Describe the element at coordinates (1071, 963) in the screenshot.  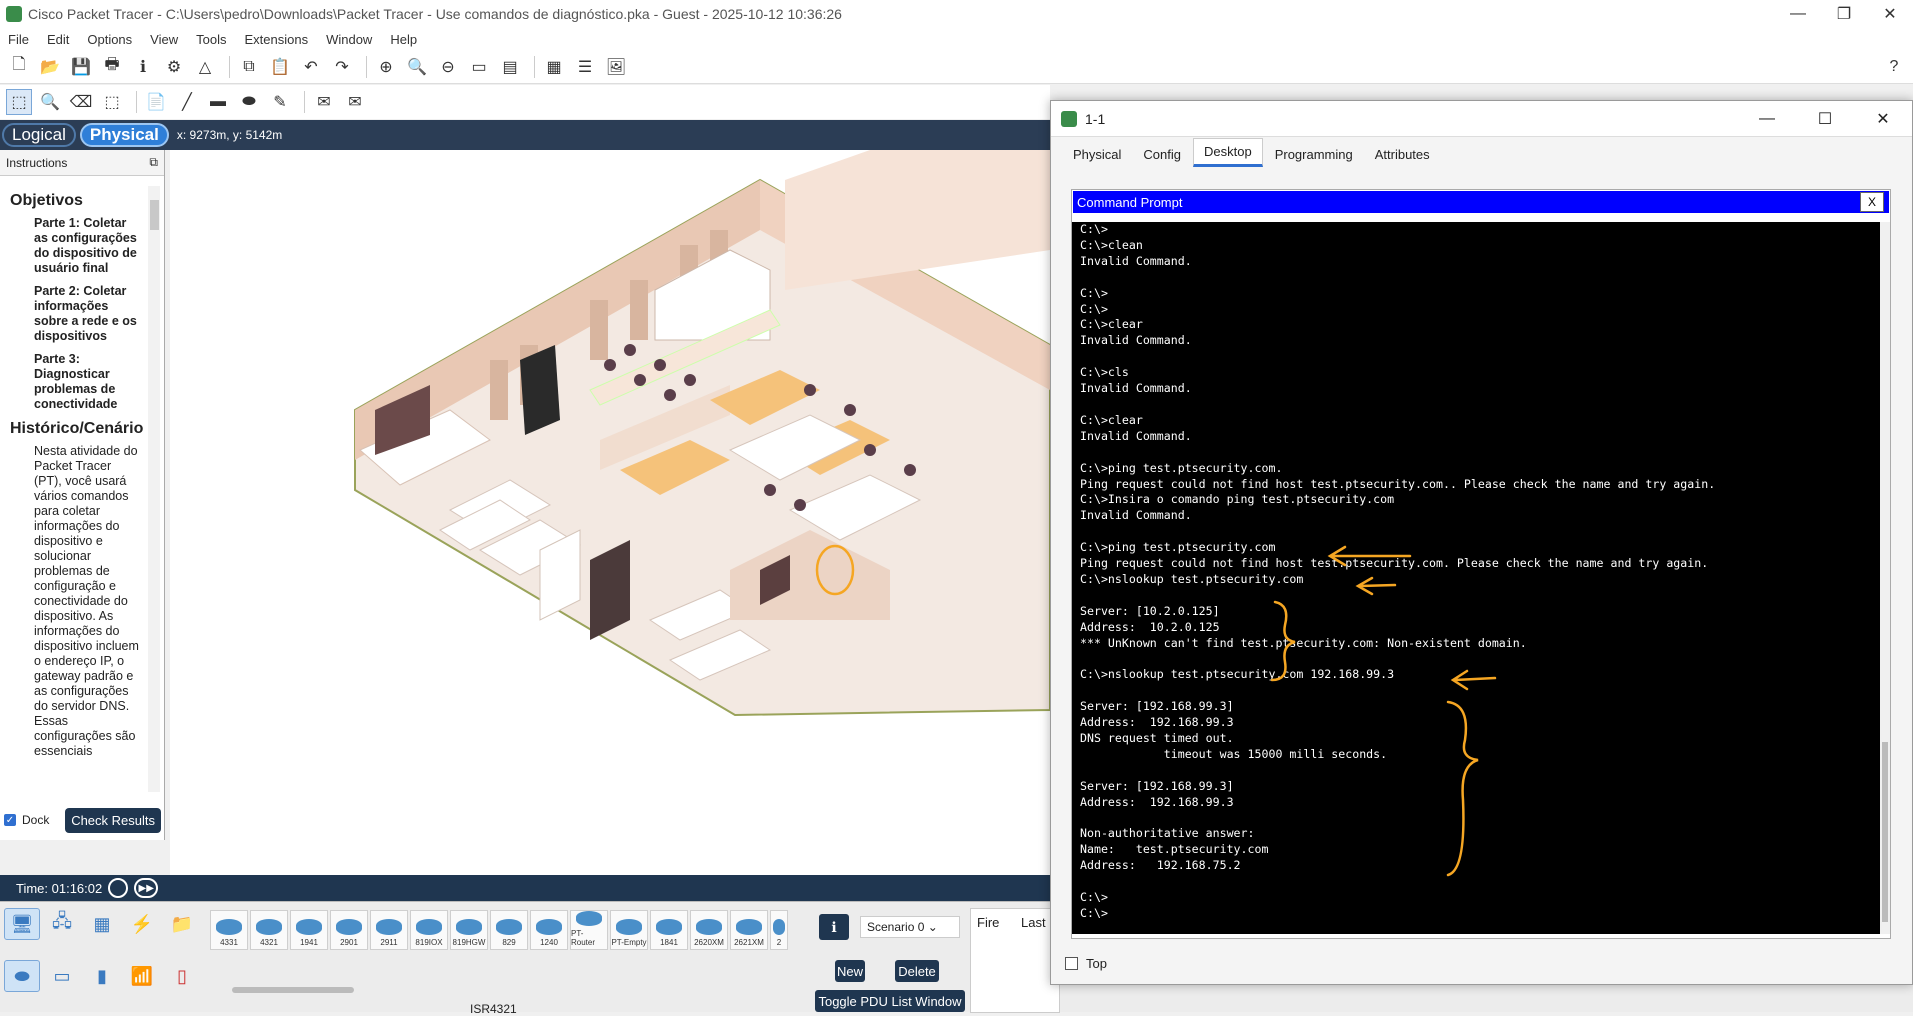
I see `top-checkbox` at that location.